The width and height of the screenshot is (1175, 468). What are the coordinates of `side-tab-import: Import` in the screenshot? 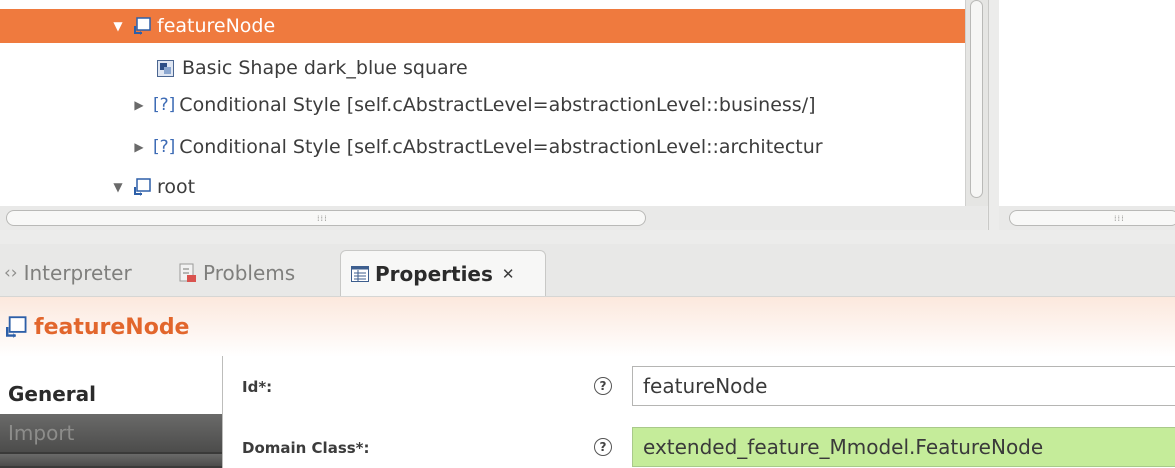 It's located at (111, 434).